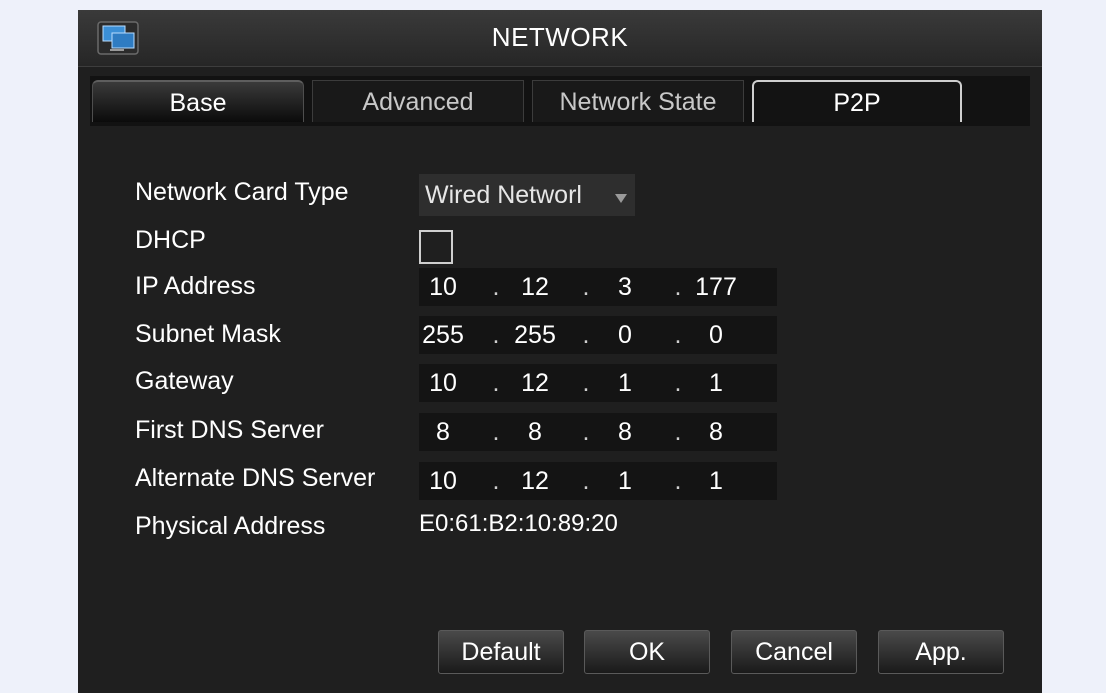  Describe the element at coordinates (941, 652) in the screenshot. I see `apply-button: App.` at that location.